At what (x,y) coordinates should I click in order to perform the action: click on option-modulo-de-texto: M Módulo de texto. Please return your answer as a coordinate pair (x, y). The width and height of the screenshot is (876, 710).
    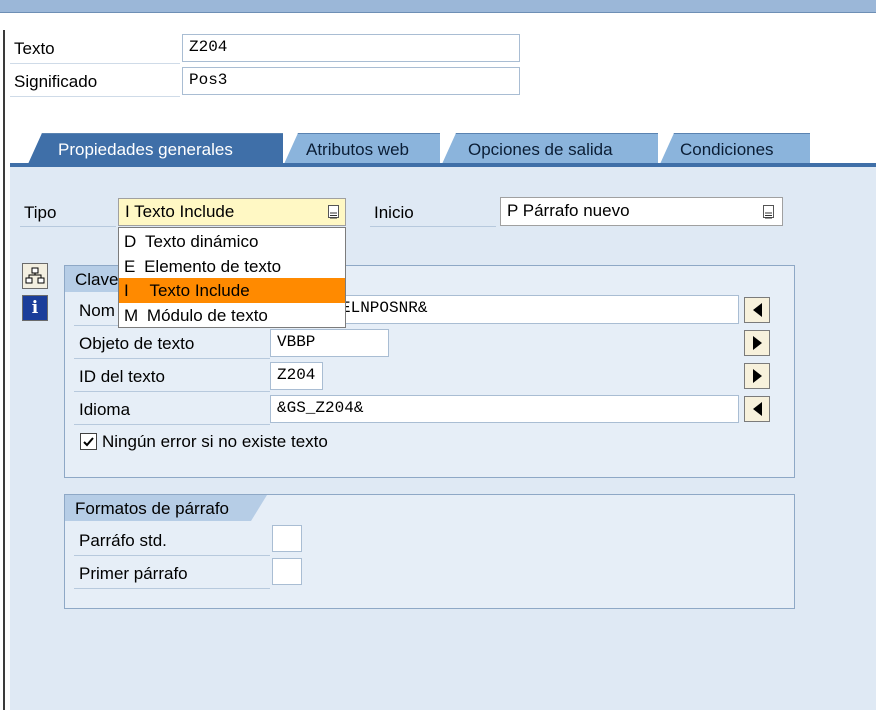
    Looking at the image, I should click on (232, 315).